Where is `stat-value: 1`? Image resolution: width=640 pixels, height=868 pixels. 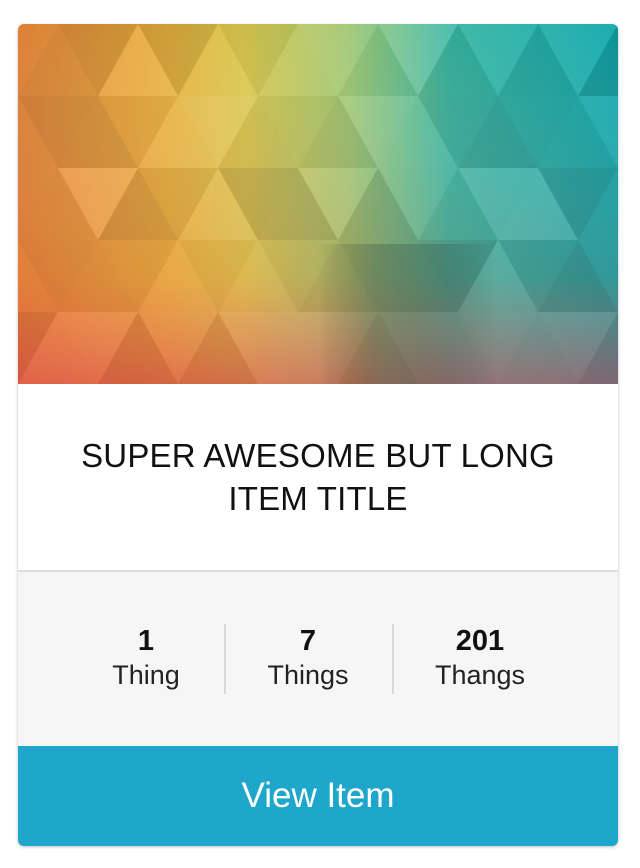 stat-value: 1 is located at coordinates (146, 641).